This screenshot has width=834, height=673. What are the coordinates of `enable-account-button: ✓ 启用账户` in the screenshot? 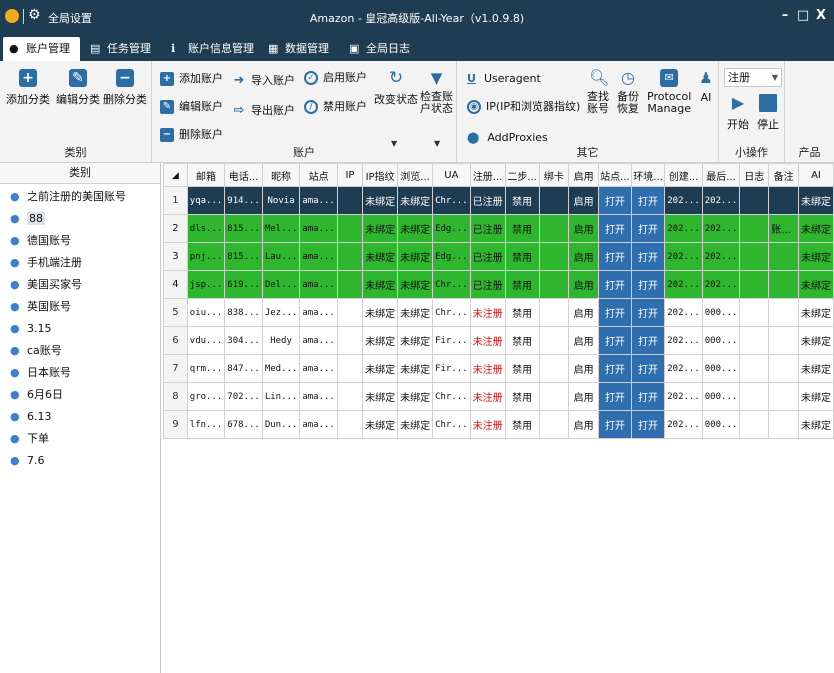 It's located at (335, 78).